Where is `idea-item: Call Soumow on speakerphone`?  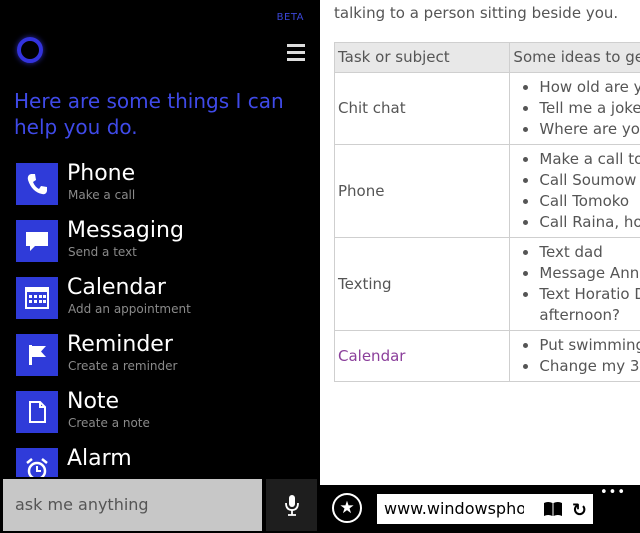
idea-item: Call Soumow on speakerphone is located at coordinates (589, 180).